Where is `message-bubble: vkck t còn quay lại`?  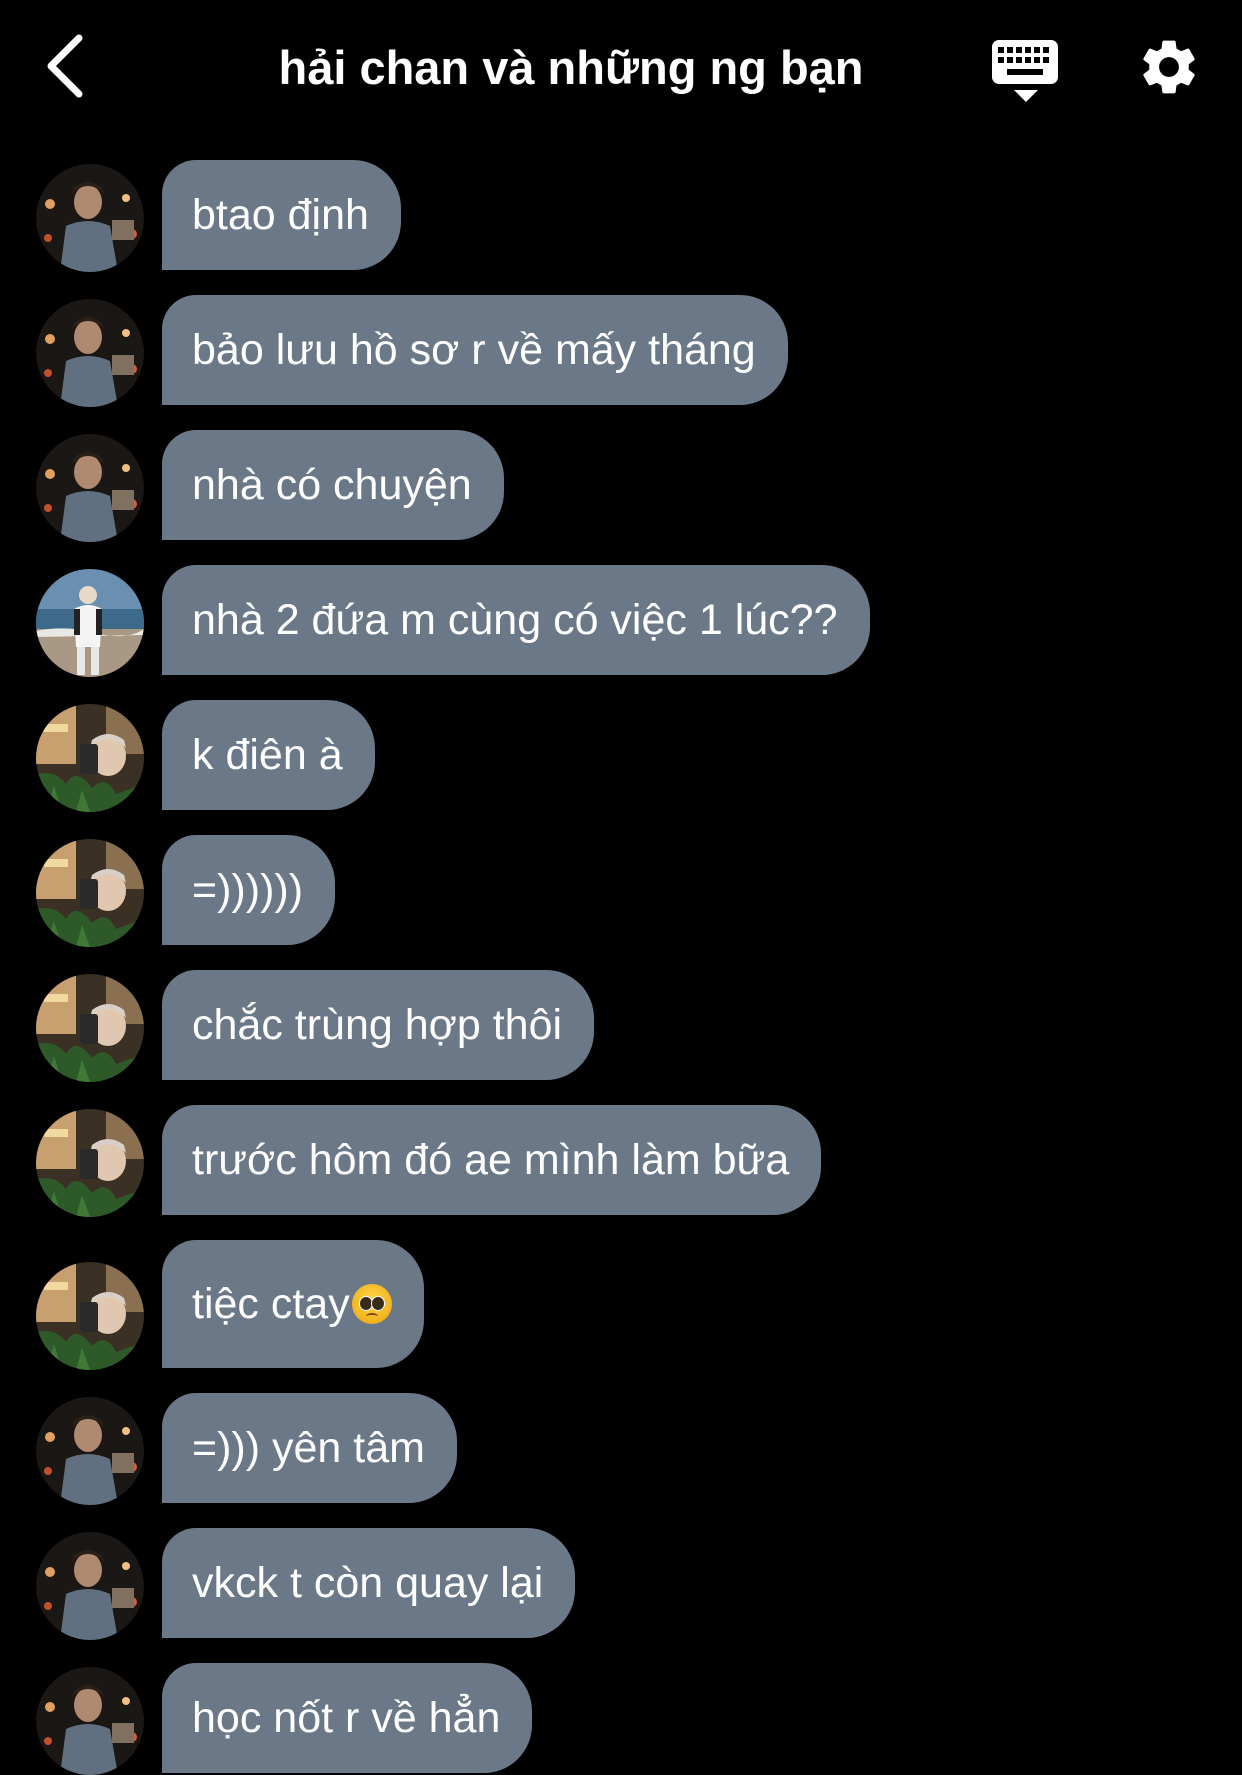 message-bubble: vkck t còn quay lại is located at coordinates (369, 1583).